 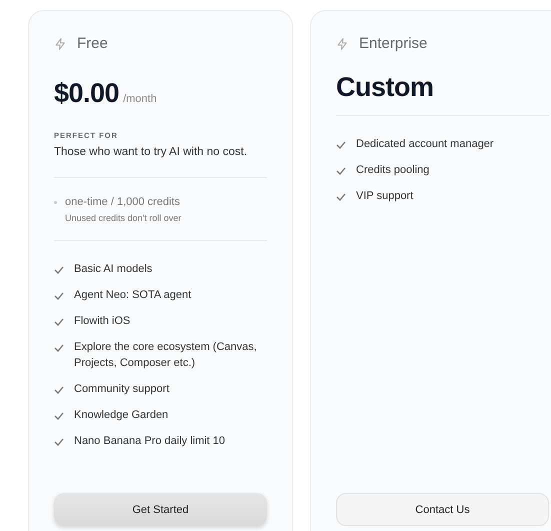 I want to click on feature-text: Credits pooling, so click(x=393, y=170).